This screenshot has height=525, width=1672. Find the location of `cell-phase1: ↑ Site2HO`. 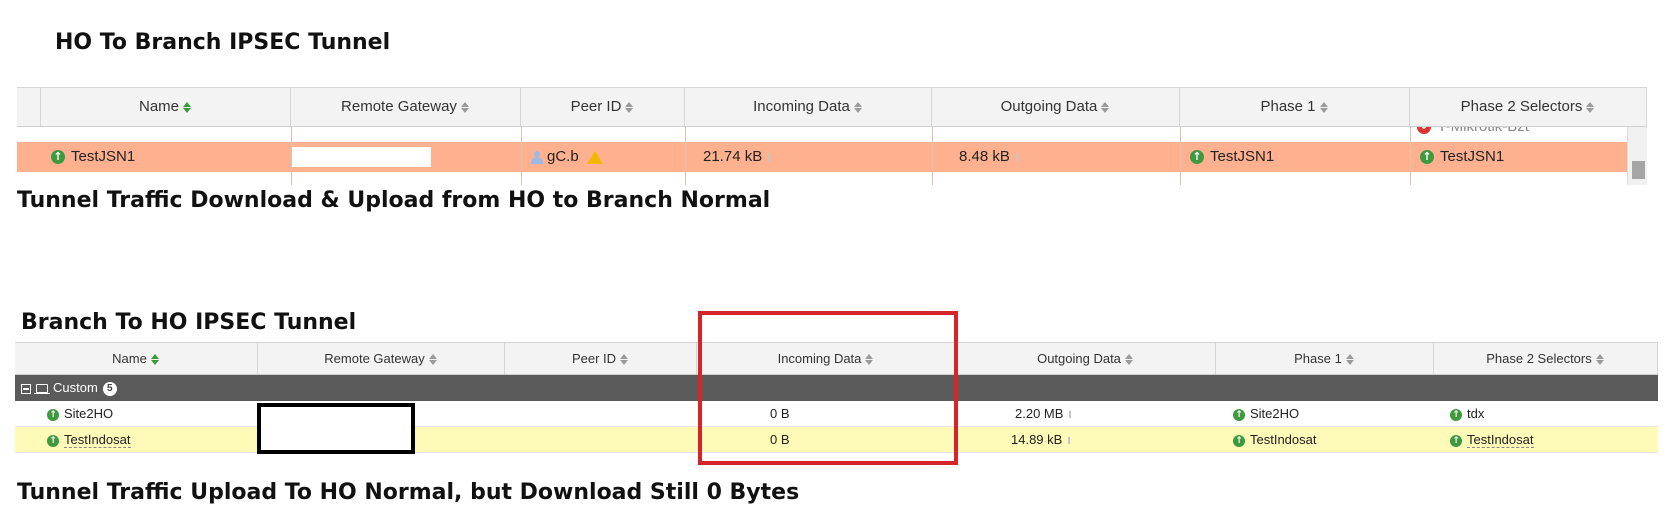

cell-phase1: ↑ Site2HO is located at coordinates (1266, 414).